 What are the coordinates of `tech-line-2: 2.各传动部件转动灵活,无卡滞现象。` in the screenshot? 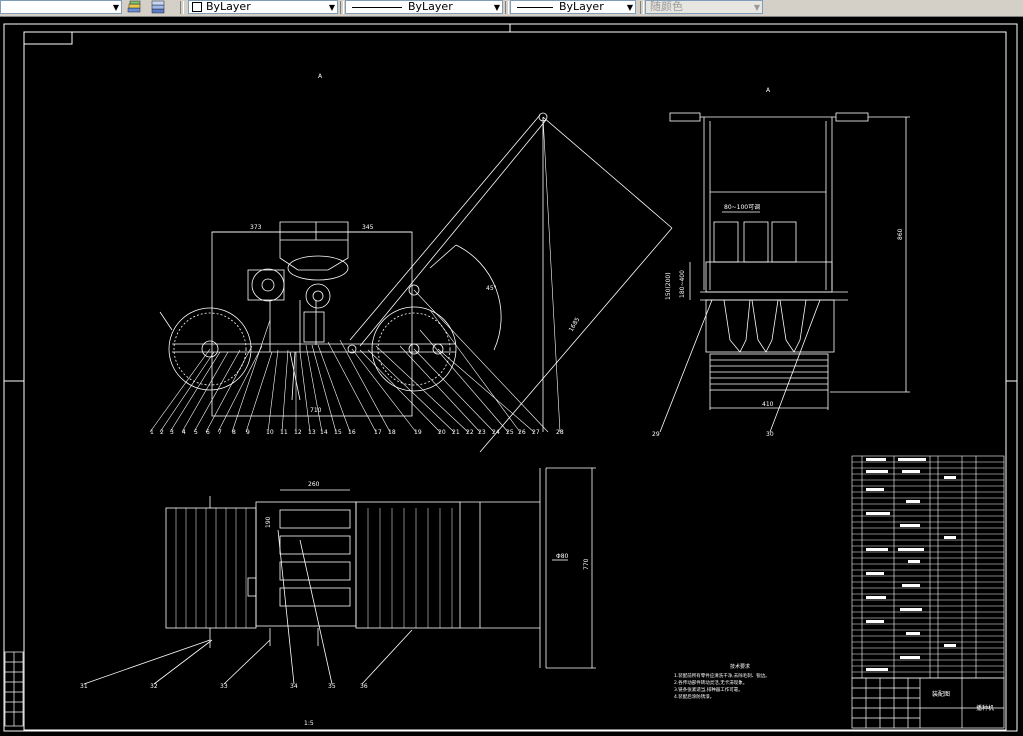 It's located at (710, 682).